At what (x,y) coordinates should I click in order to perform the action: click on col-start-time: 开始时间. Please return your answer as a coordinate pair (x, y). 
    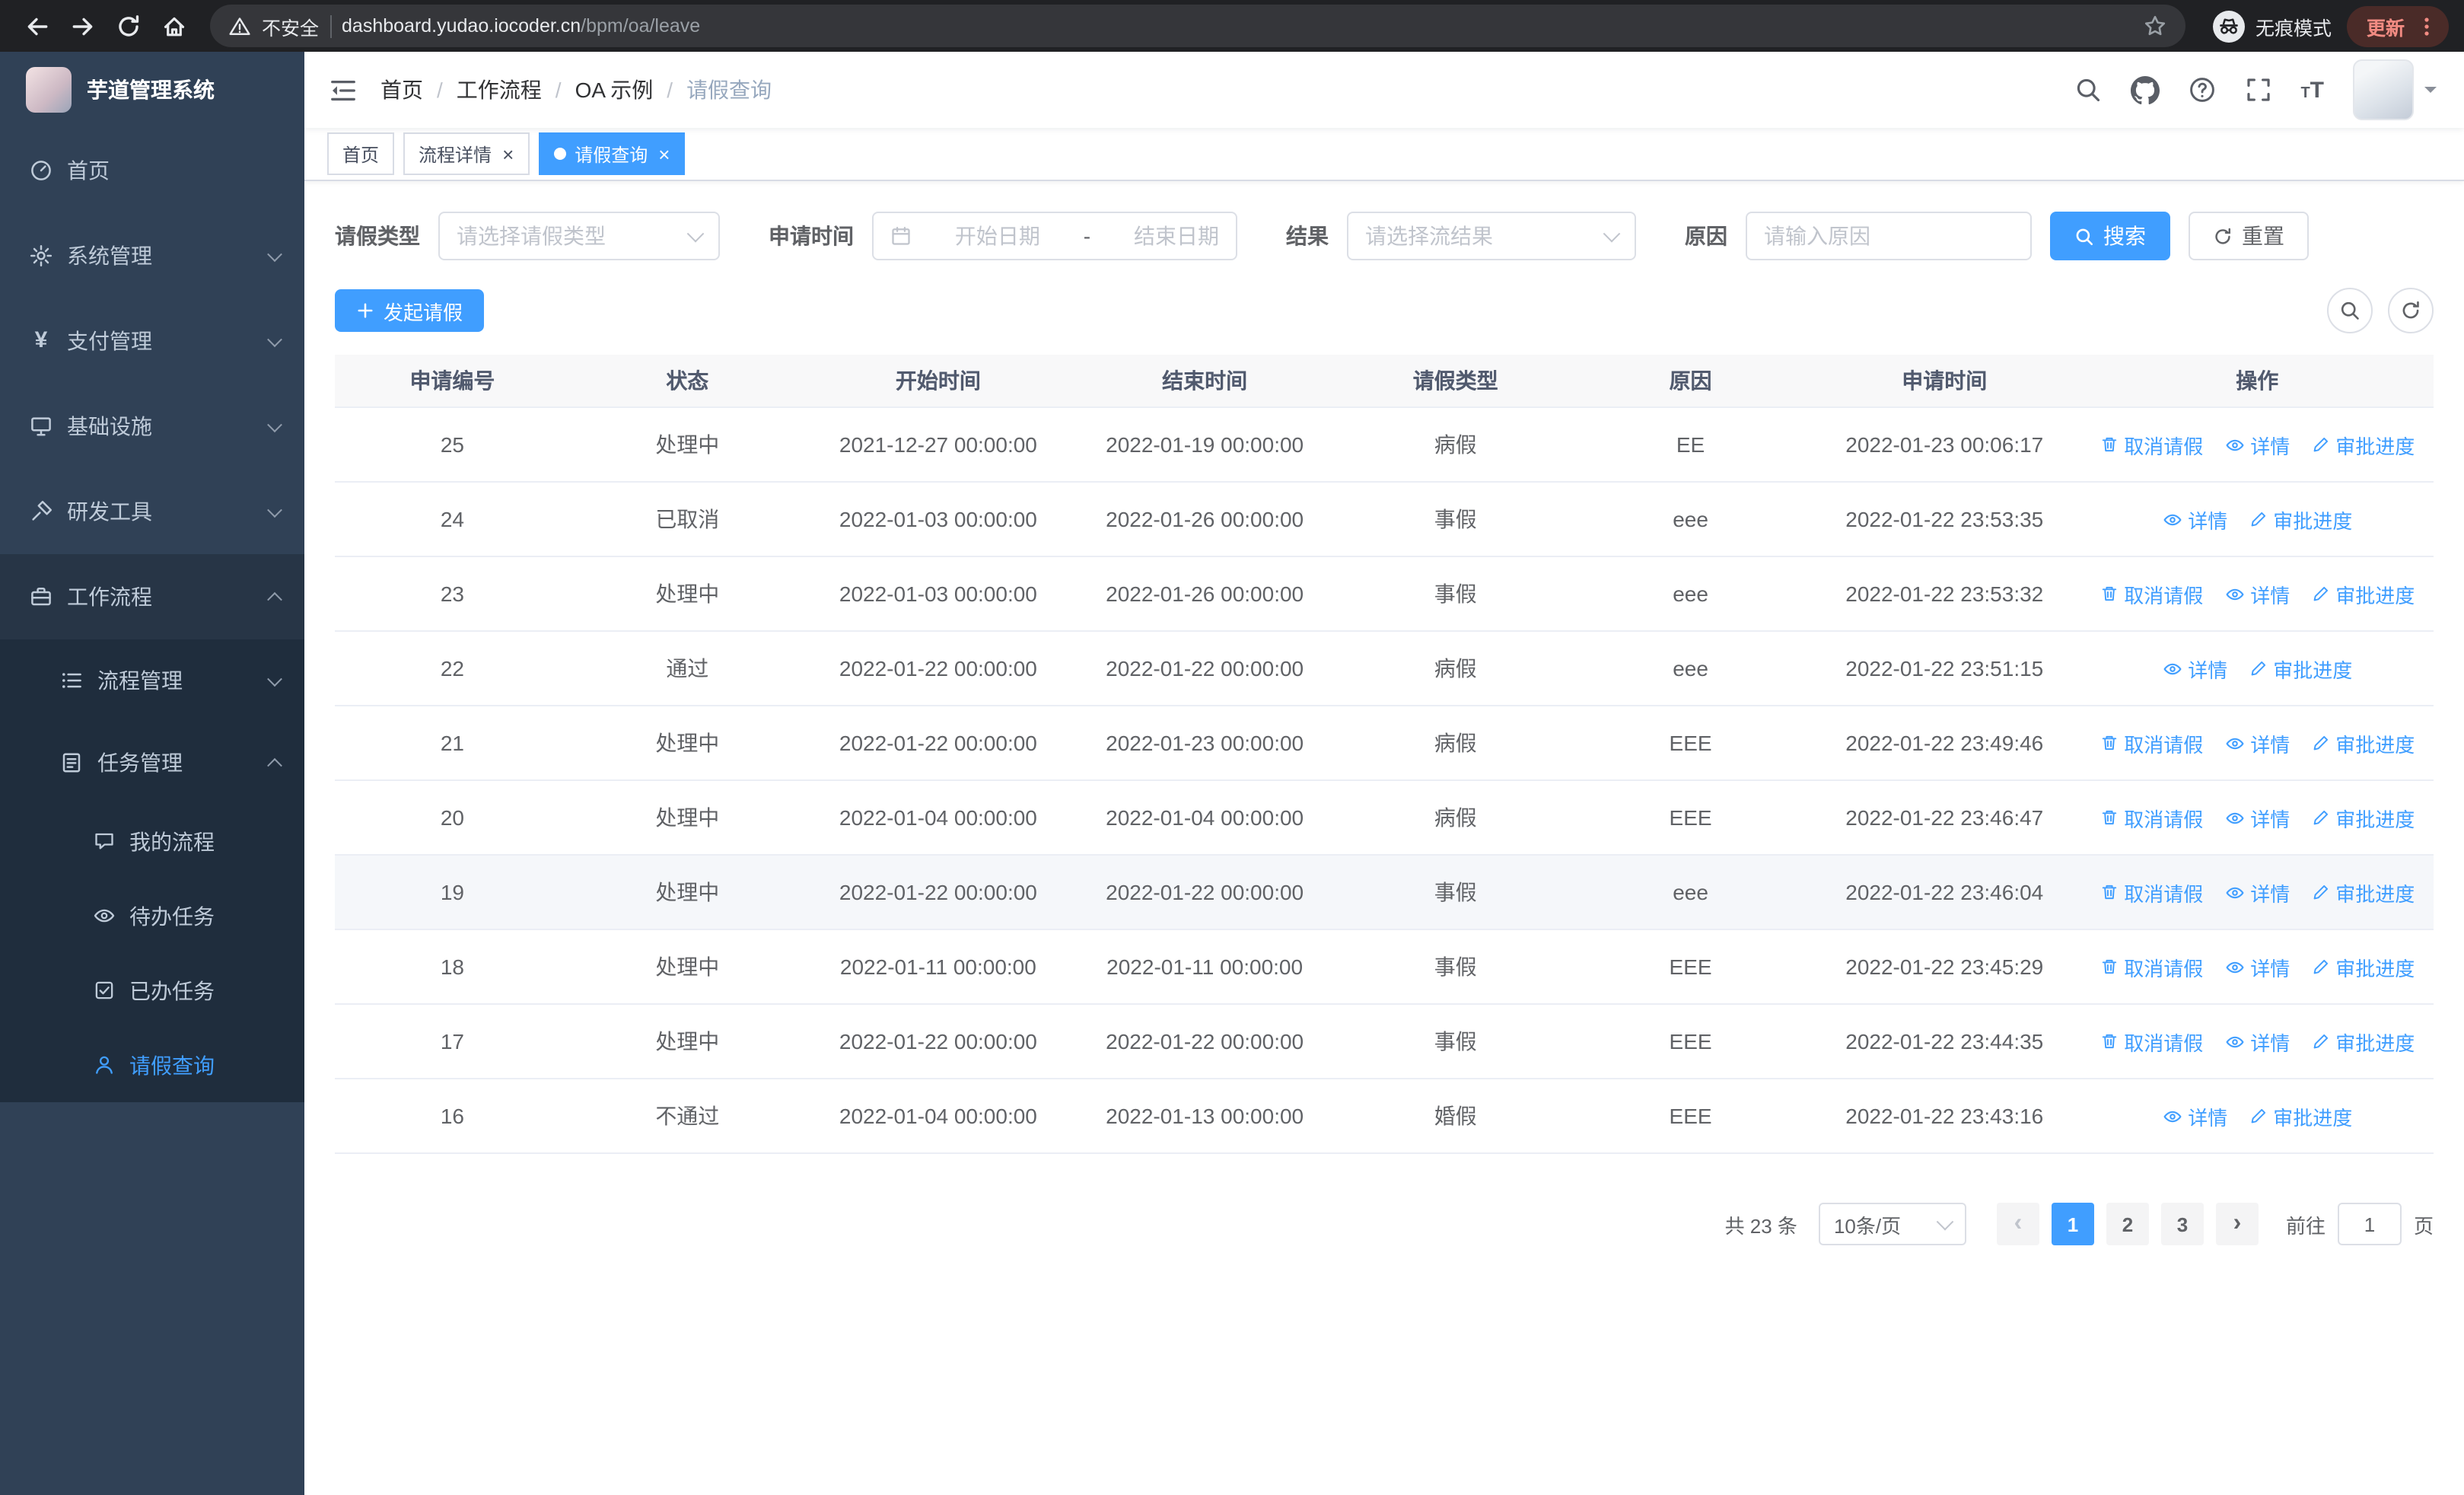
    Looking at the image, I should click on (937, 381).